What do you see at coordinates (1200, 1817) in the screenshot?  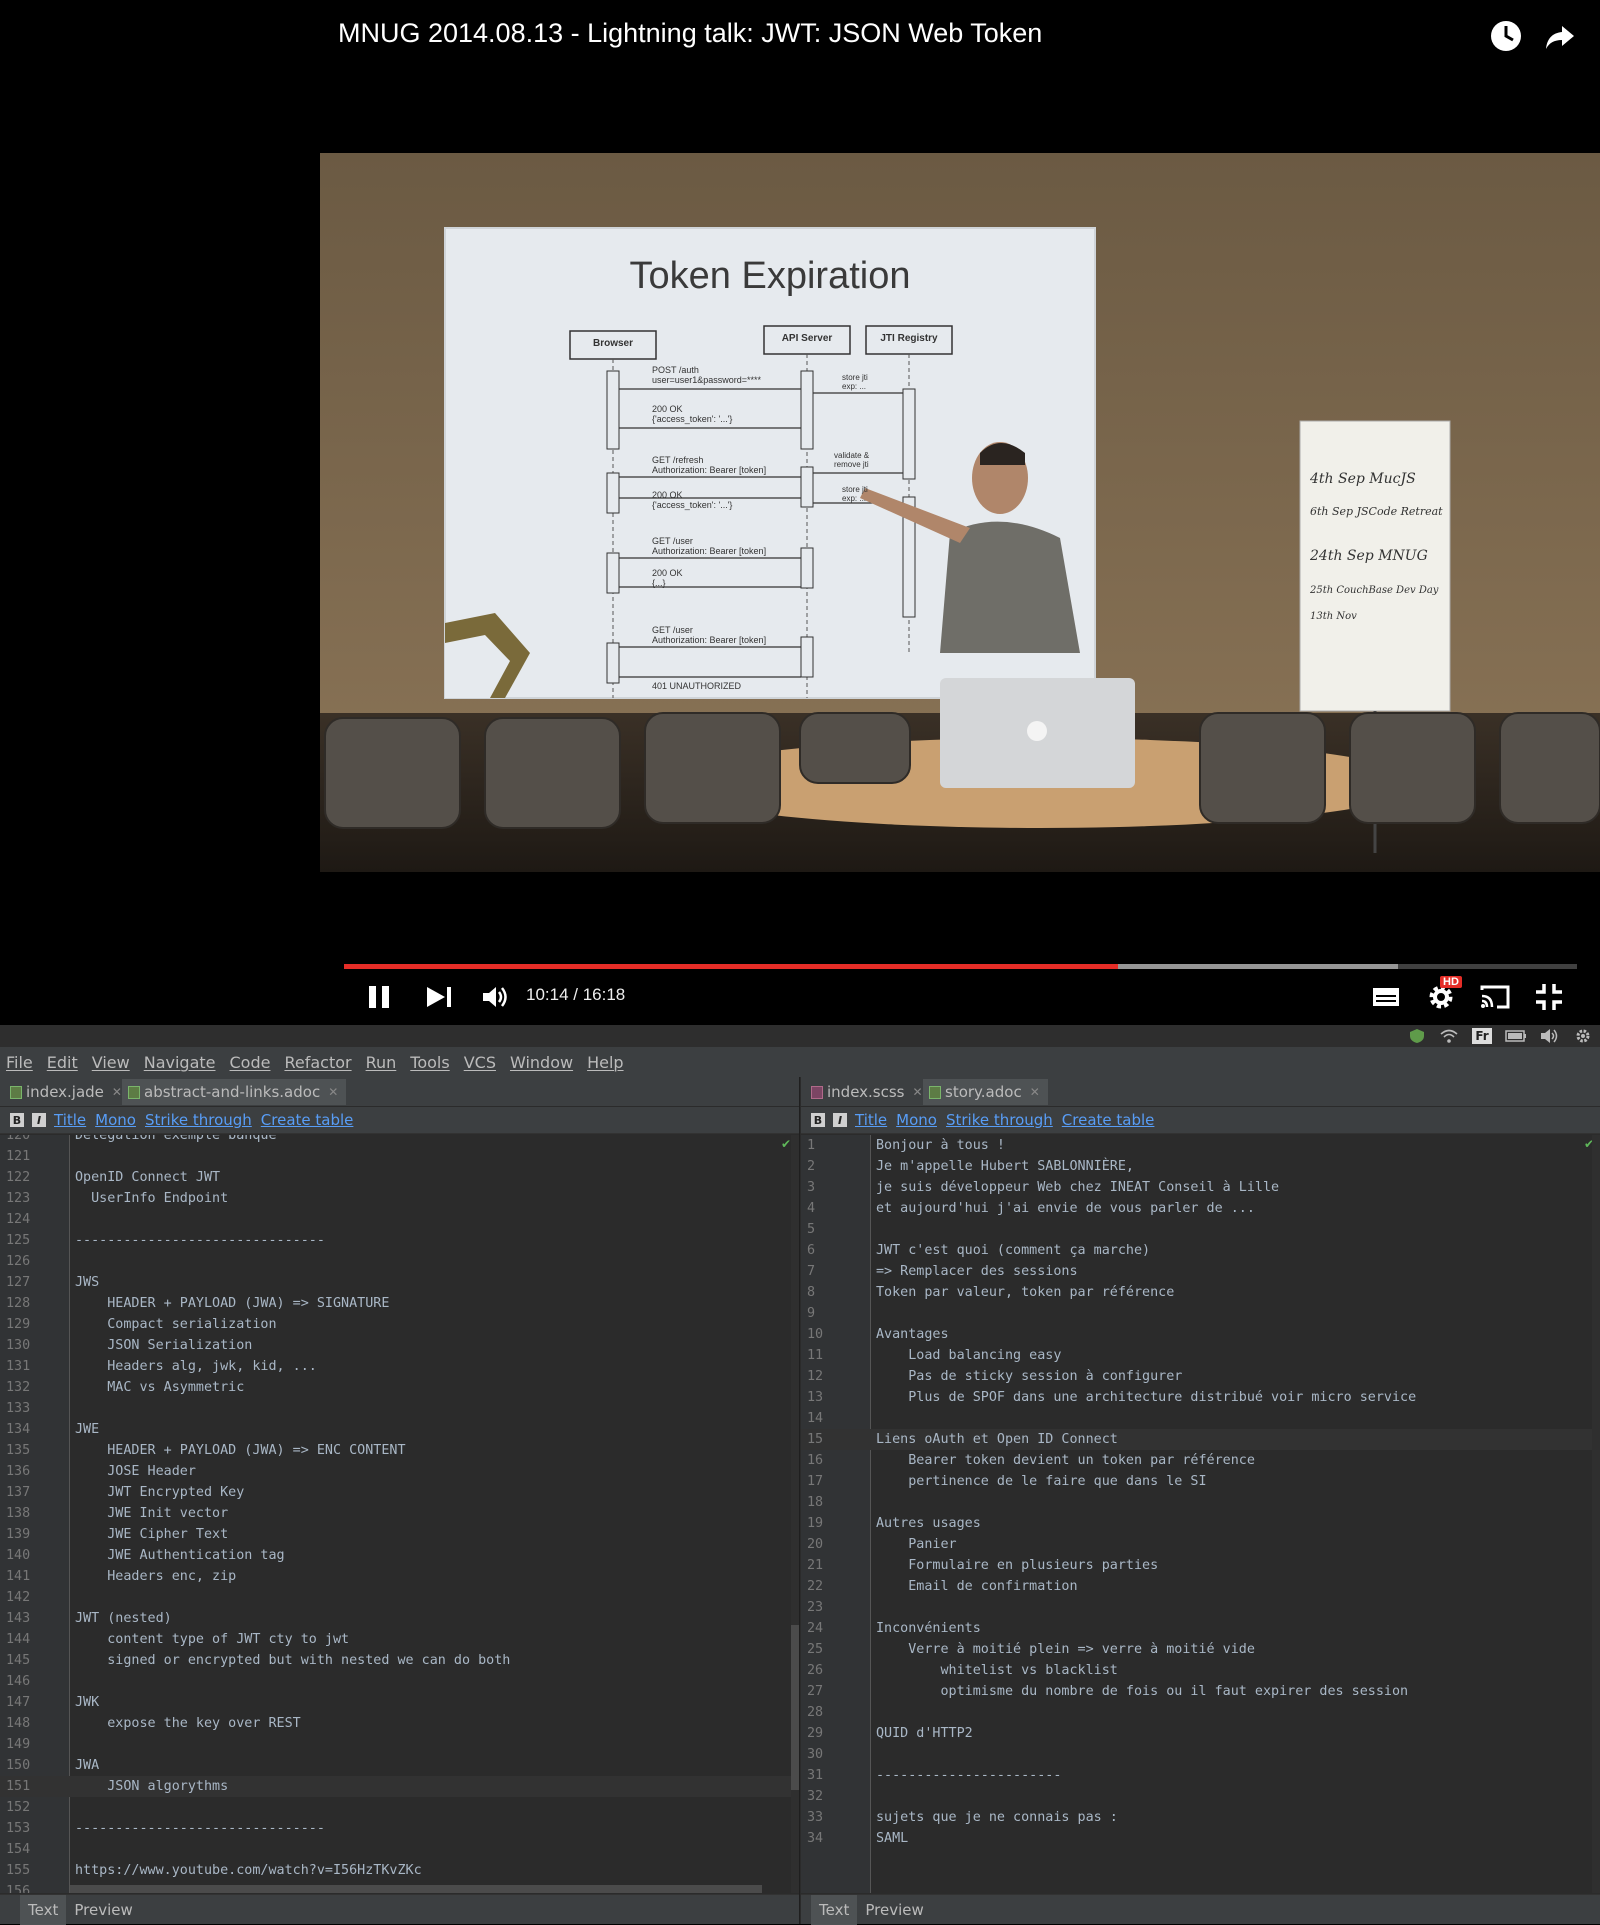 I see `code-line: 33 sujets que je ne connais pas :` at bounding box center [1200, 1817].